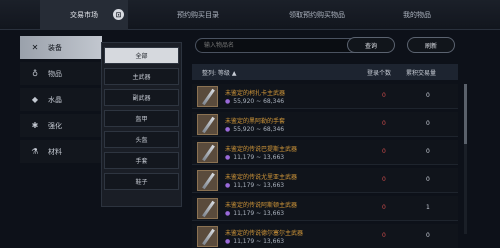  I want to click on subcategory-panel: 全部 主武器 副武器 盔甲 头盔 手套 鞋子, so click(141, 124).